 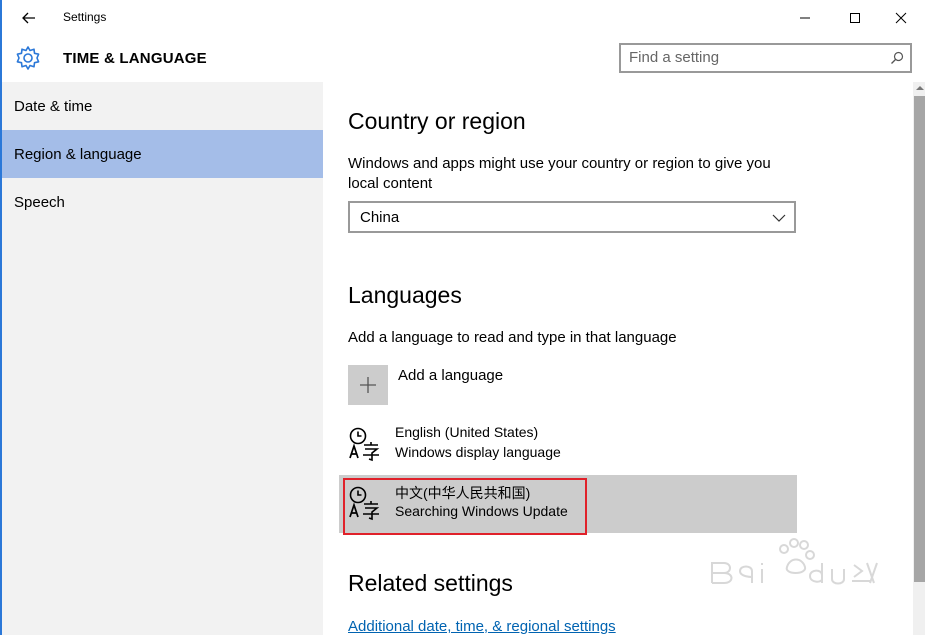 I want to click on add-language-label: Add a language, so click(x=451, y=375).